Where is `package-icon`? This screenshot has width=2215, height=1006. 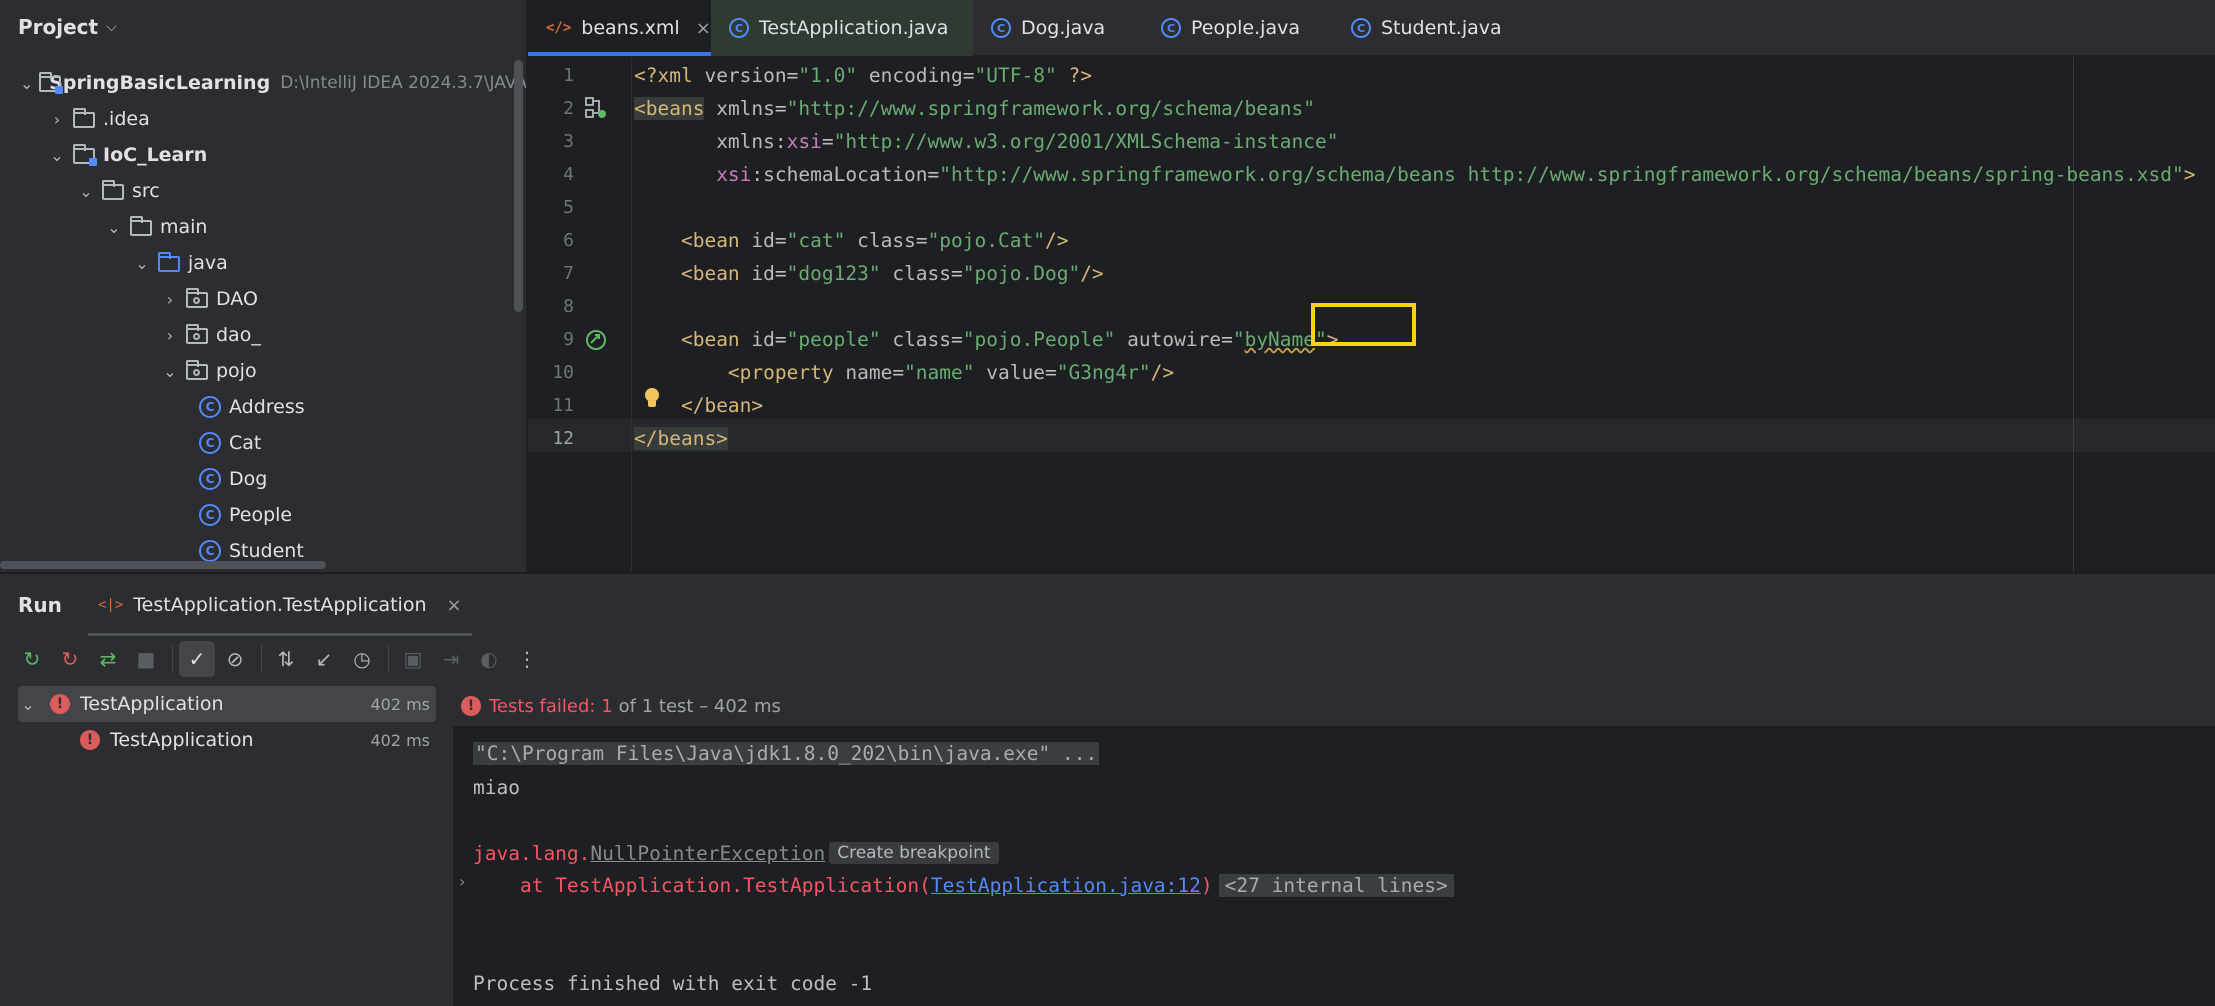
package-icon is located at coordinates (197, 299).